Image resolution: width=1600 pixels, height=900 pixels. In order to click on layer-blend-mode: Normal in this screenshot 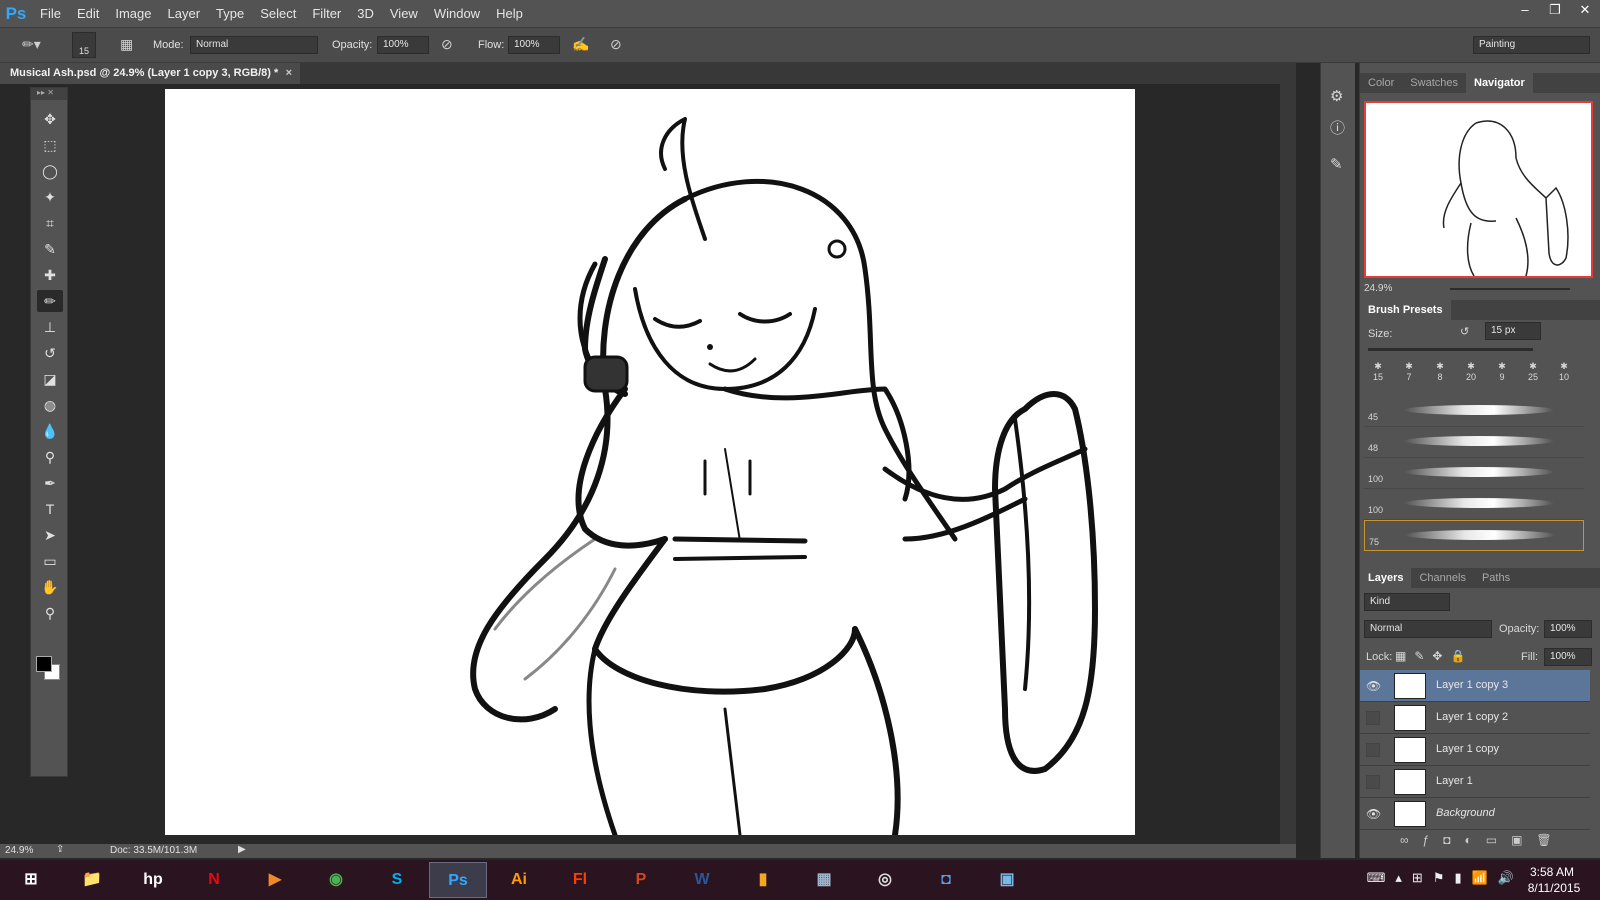, I will do `click(1428, 629)`.